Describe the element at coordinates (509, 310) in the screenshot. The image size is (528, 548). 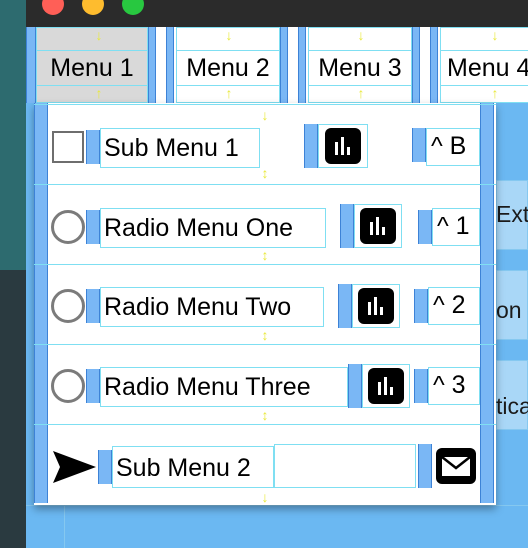
I see `background-label: on` at that location.